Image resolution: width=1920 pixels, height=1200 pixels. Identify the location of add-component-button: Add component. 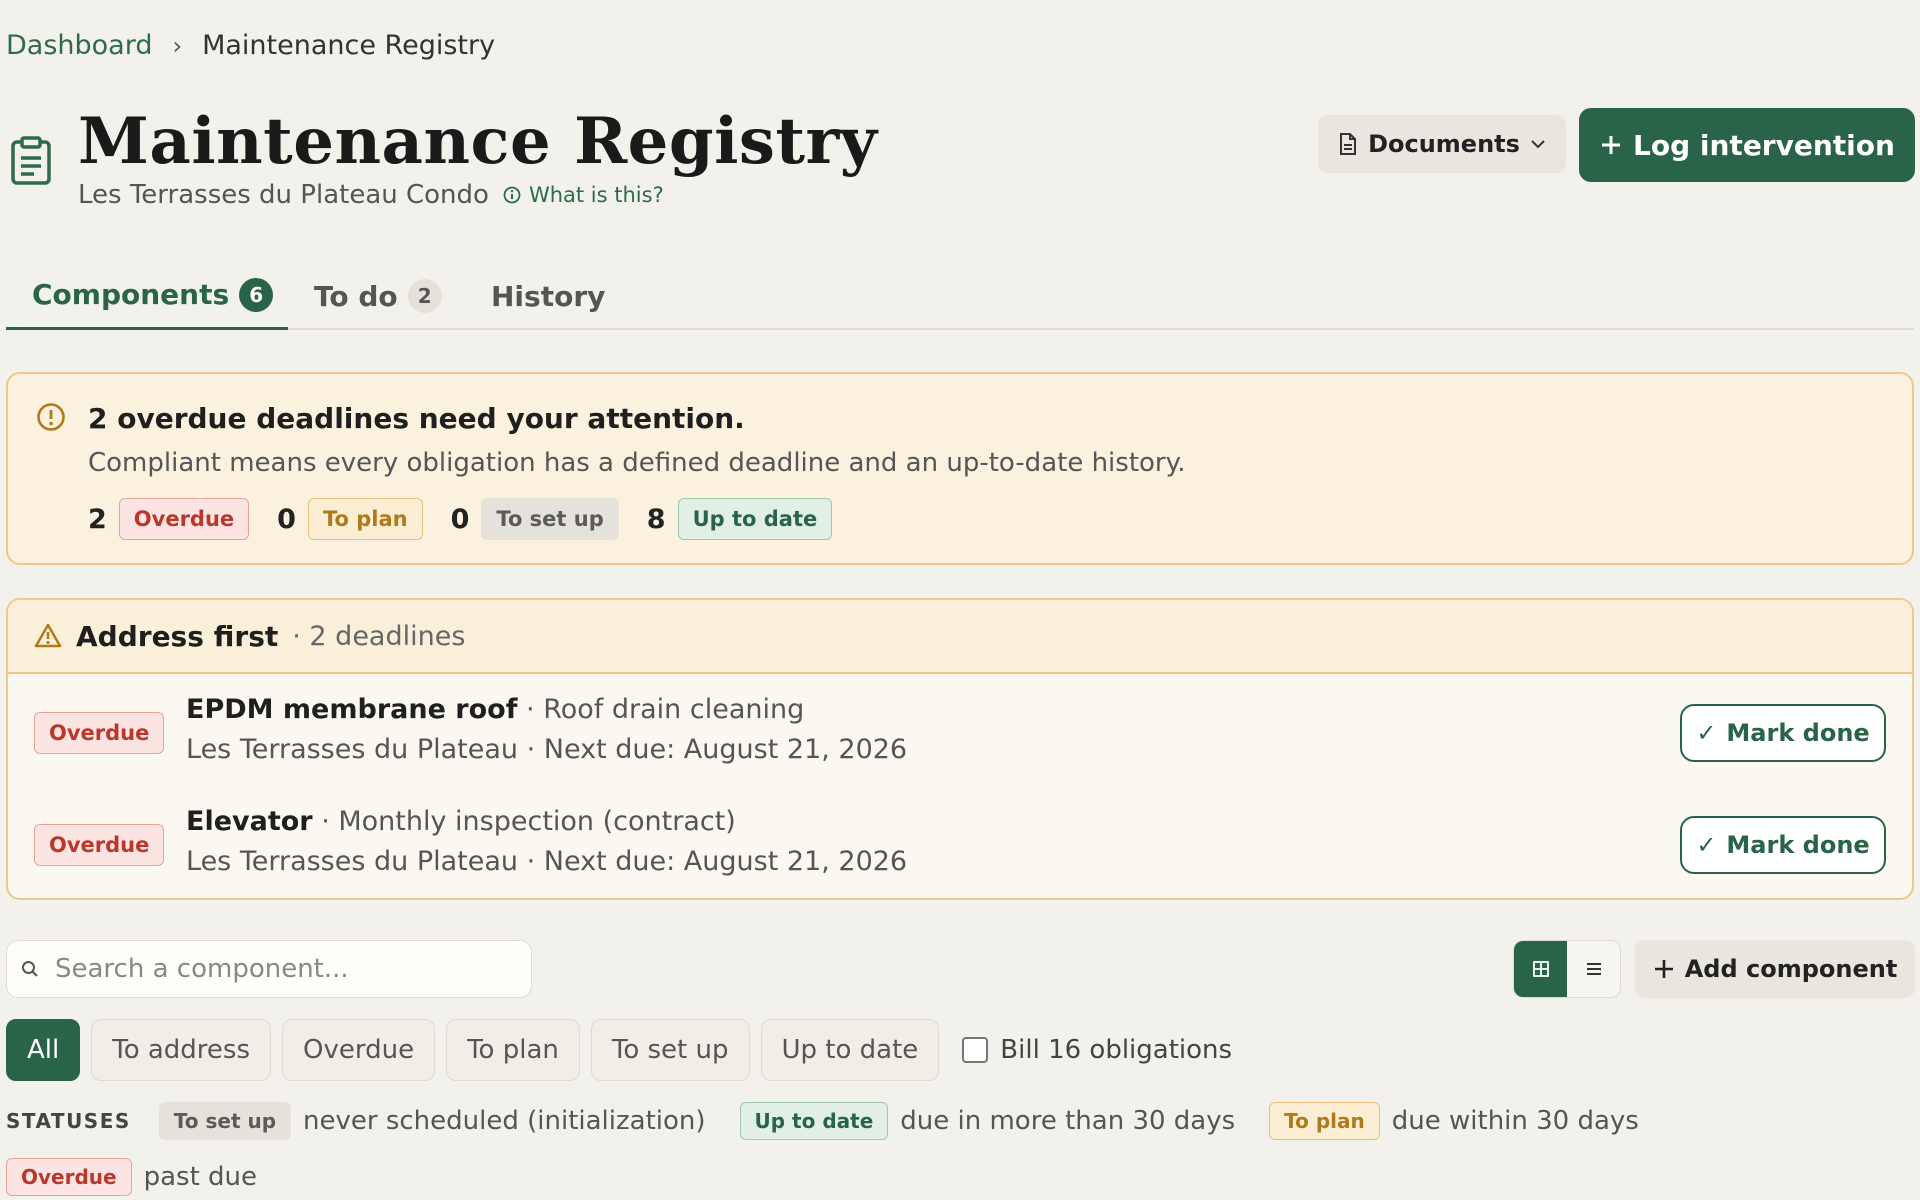
(1775, 969).